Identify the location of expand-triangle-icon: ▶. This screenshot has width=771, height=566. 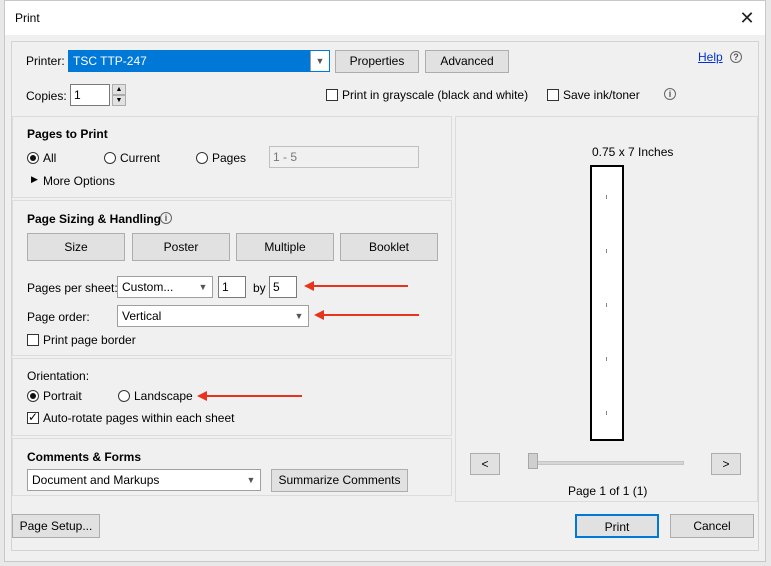
(34, 179).